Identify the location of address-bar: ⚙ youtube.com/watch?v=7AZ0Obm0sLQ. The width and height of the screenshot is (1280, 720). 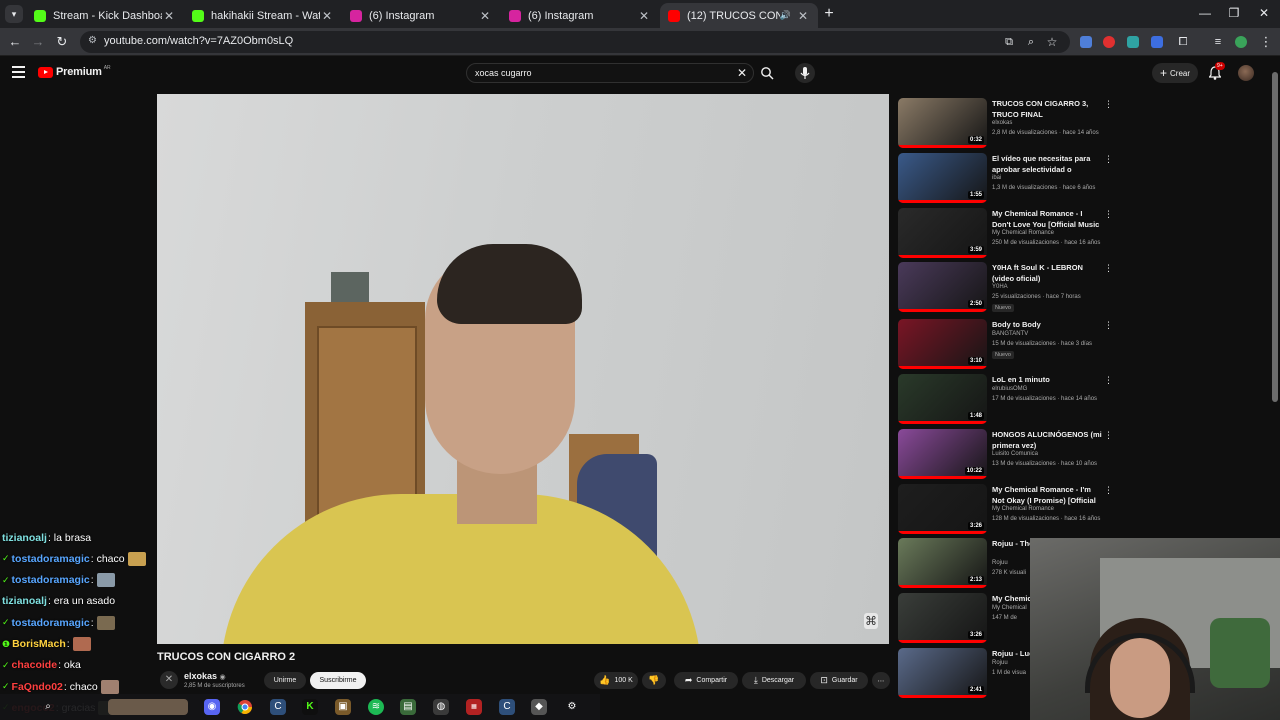
(575, 42).